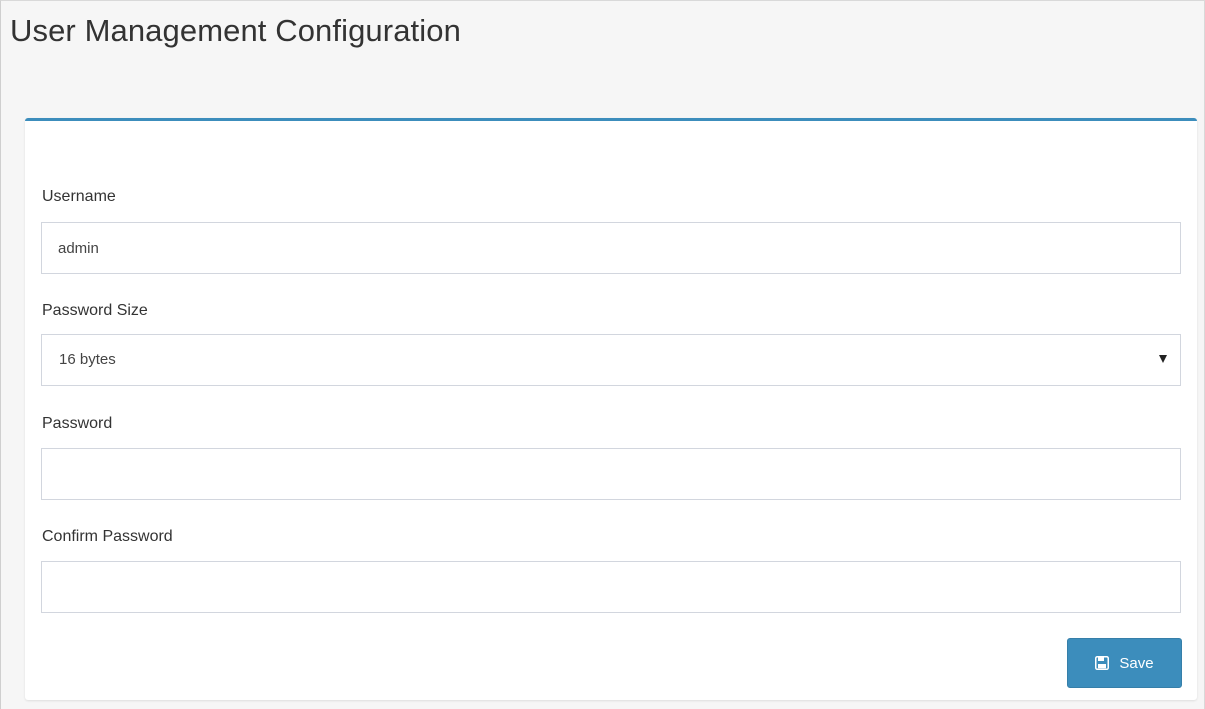  What do you see at coordinates (87, 359) in the screenshot?
I see `password-size-selected-value: 16 bytes` at bounding box center [87, 359].